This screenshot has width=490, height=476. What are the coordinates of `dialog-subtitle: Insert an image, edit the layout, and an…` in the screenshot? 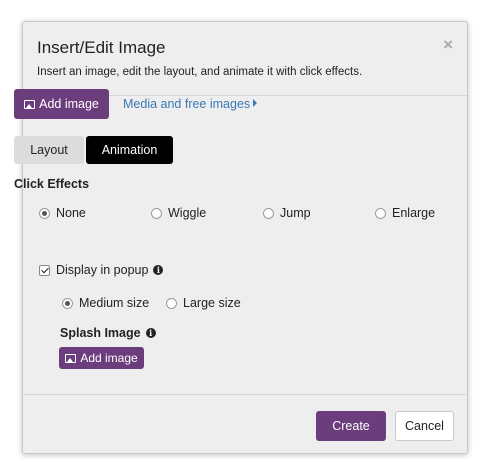 It's located at (200, 72).